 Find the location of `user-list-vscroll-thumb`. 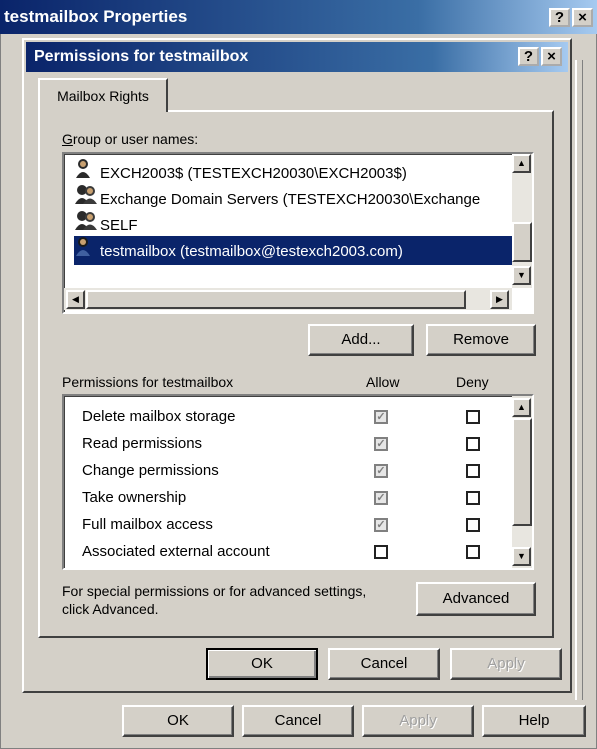

user-list-vscroll-thumb is located at coordinates (522, 242).